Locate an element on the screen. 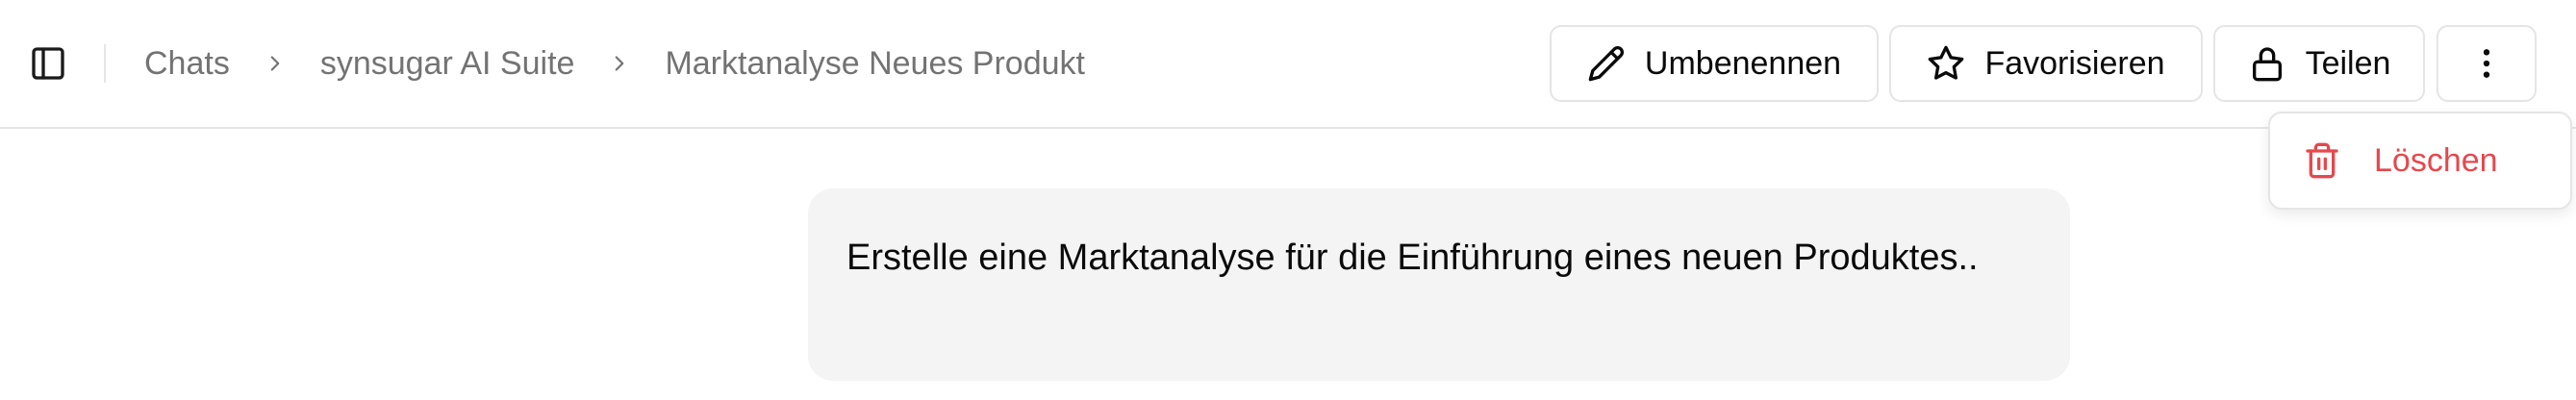 This screenshot has height=400, width=2576. more-options-button is located at coordinates (2487, 64).